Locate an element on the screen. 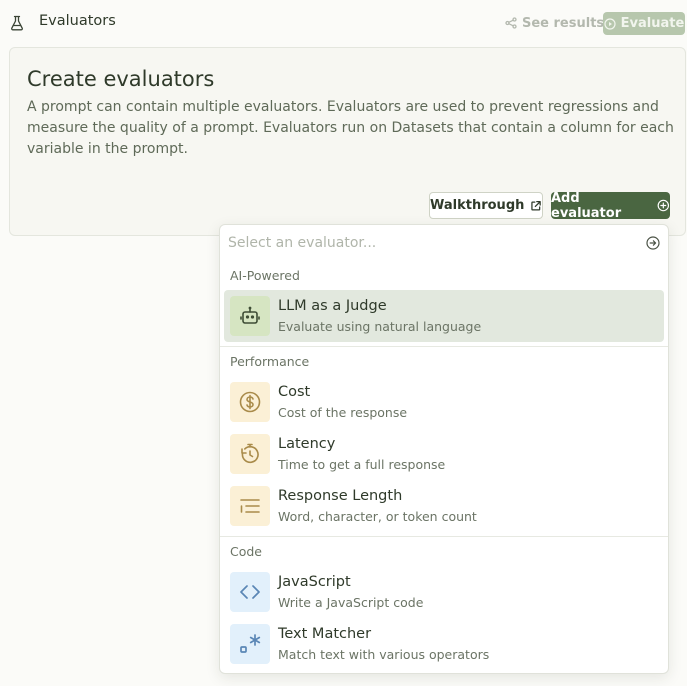 Image resolution: width=687 pixels, height=686 pixels. evaluator-search-row is located at coordinates (444, 243).